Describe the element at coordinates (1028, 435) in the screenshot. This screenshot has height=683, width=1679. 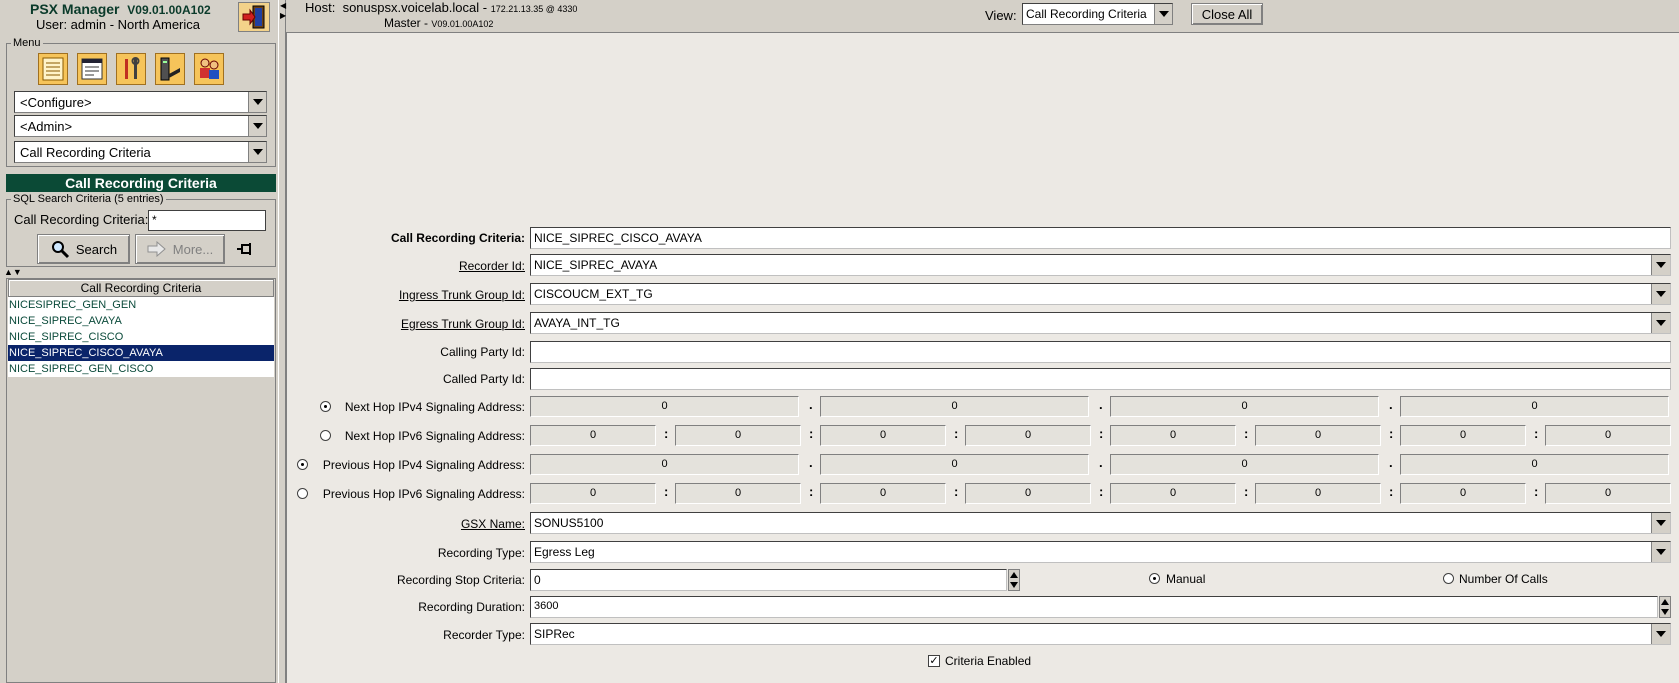
I see `next-hop-ipv6-group-4: 0` at that location.